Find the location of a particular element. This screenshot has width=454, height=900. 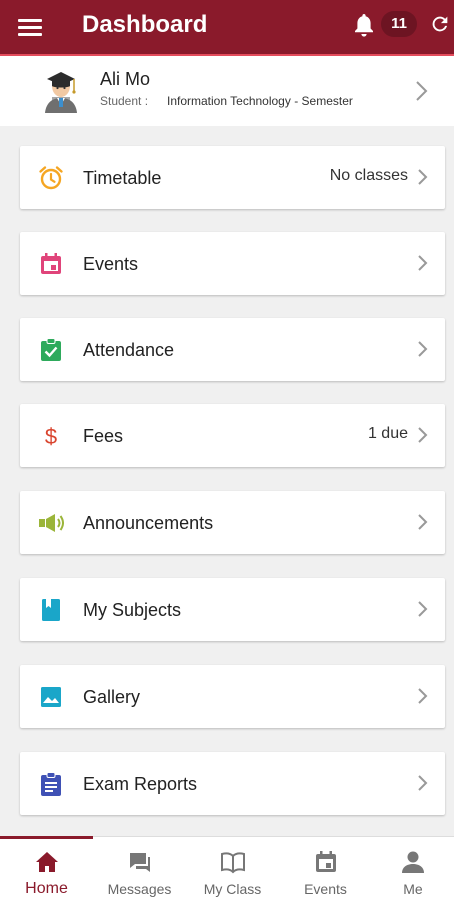

card-label: Attendance is located at coordinates (129, 350).